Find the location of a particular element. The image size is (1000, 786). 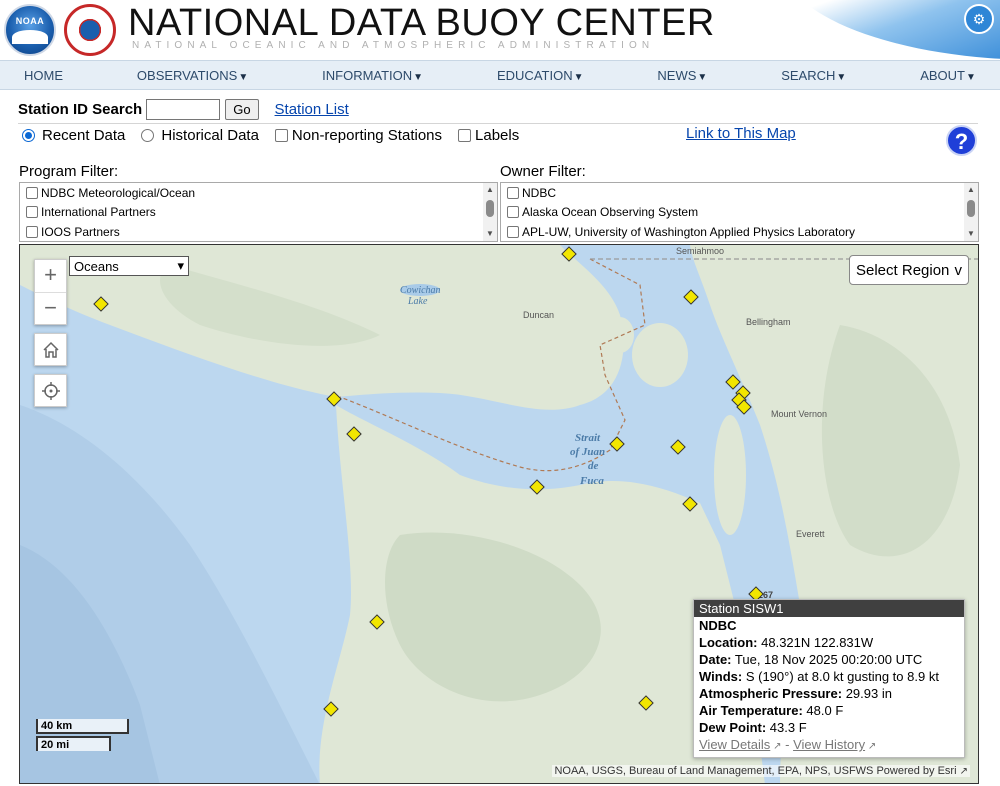

home-icon is located at coordinates (50, 349).